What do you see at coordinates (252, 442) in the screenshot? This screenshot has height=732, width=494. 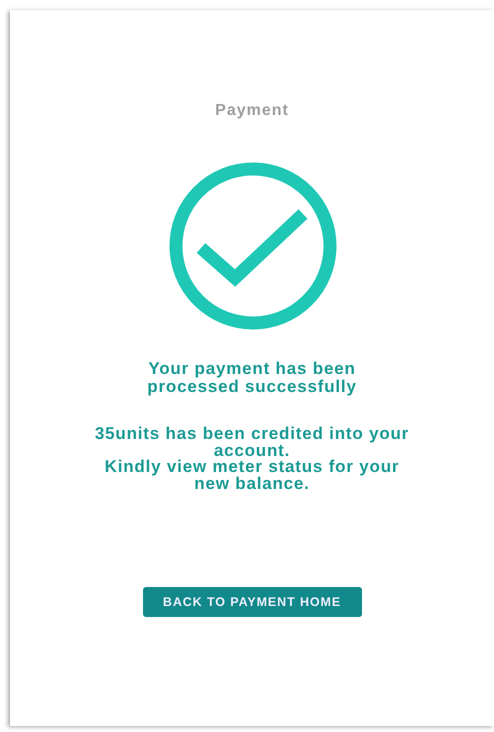 I see `detail-text: 35units has been credited into your account.` at bounding box center [252, 442].